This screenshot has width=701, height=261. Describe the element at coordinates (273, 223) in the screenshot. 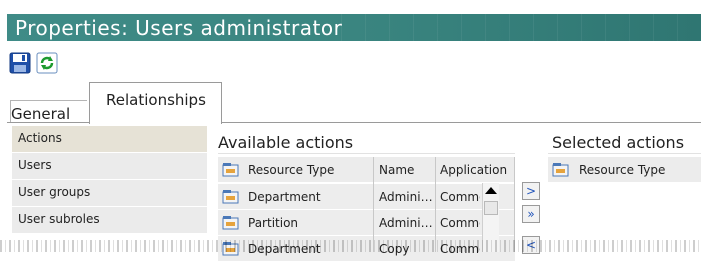

I see `cell-resource-type: Partition` at that location.